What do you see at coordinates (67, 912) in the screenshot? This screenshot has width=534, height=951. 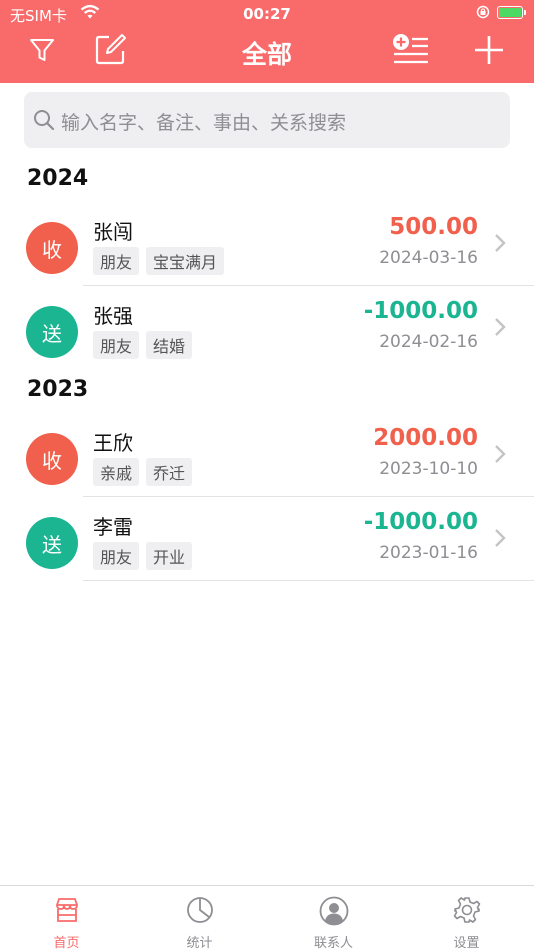 I see `home-icon` at bounding box center [67, 912].